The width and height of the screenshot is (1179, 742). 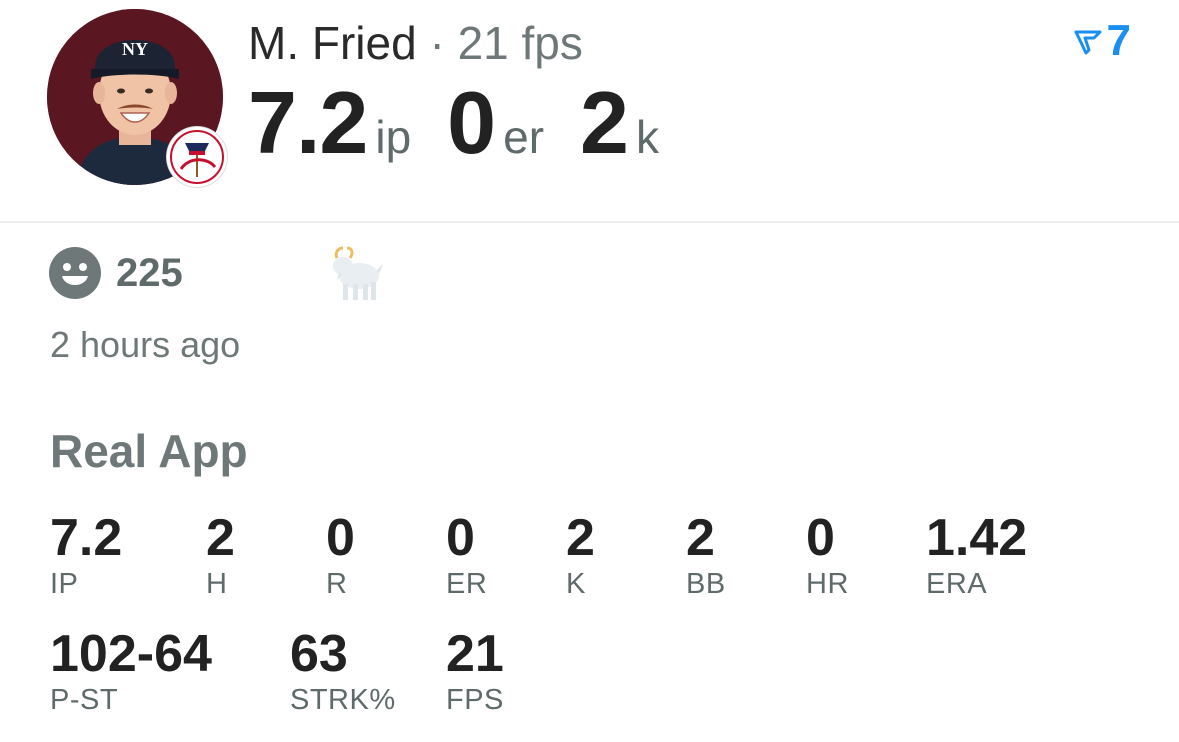 I want to click on reaction-smiley: 225, so click(x=115, y=273).